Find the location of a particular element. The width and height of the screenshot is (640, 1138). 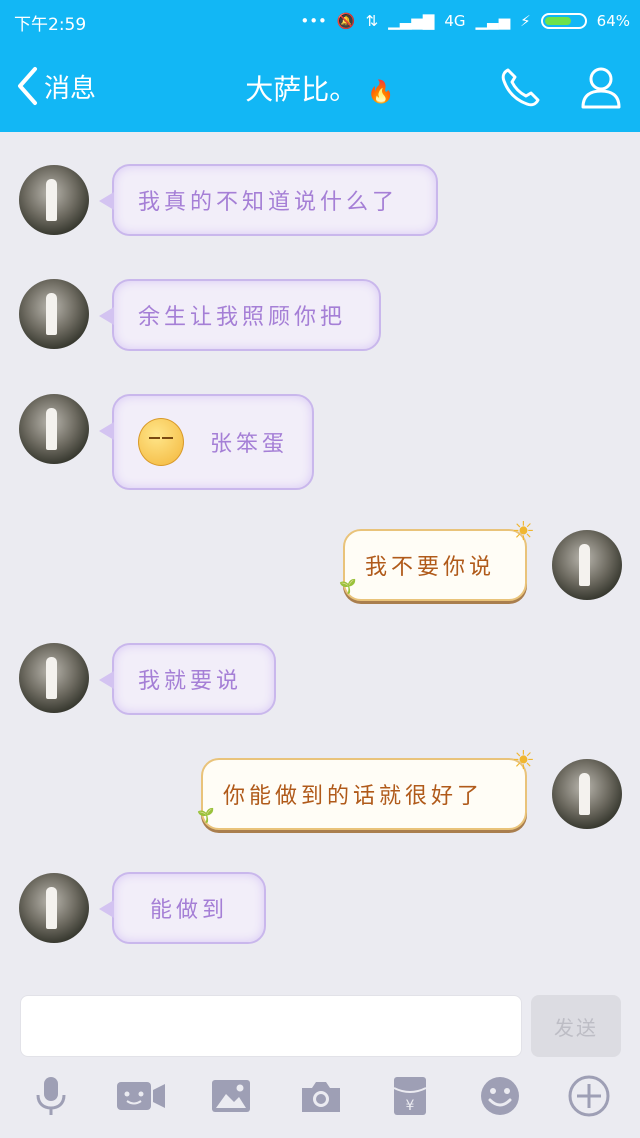

signal-2-icon: ▁▃▅ is located at coordinates (493, 21).